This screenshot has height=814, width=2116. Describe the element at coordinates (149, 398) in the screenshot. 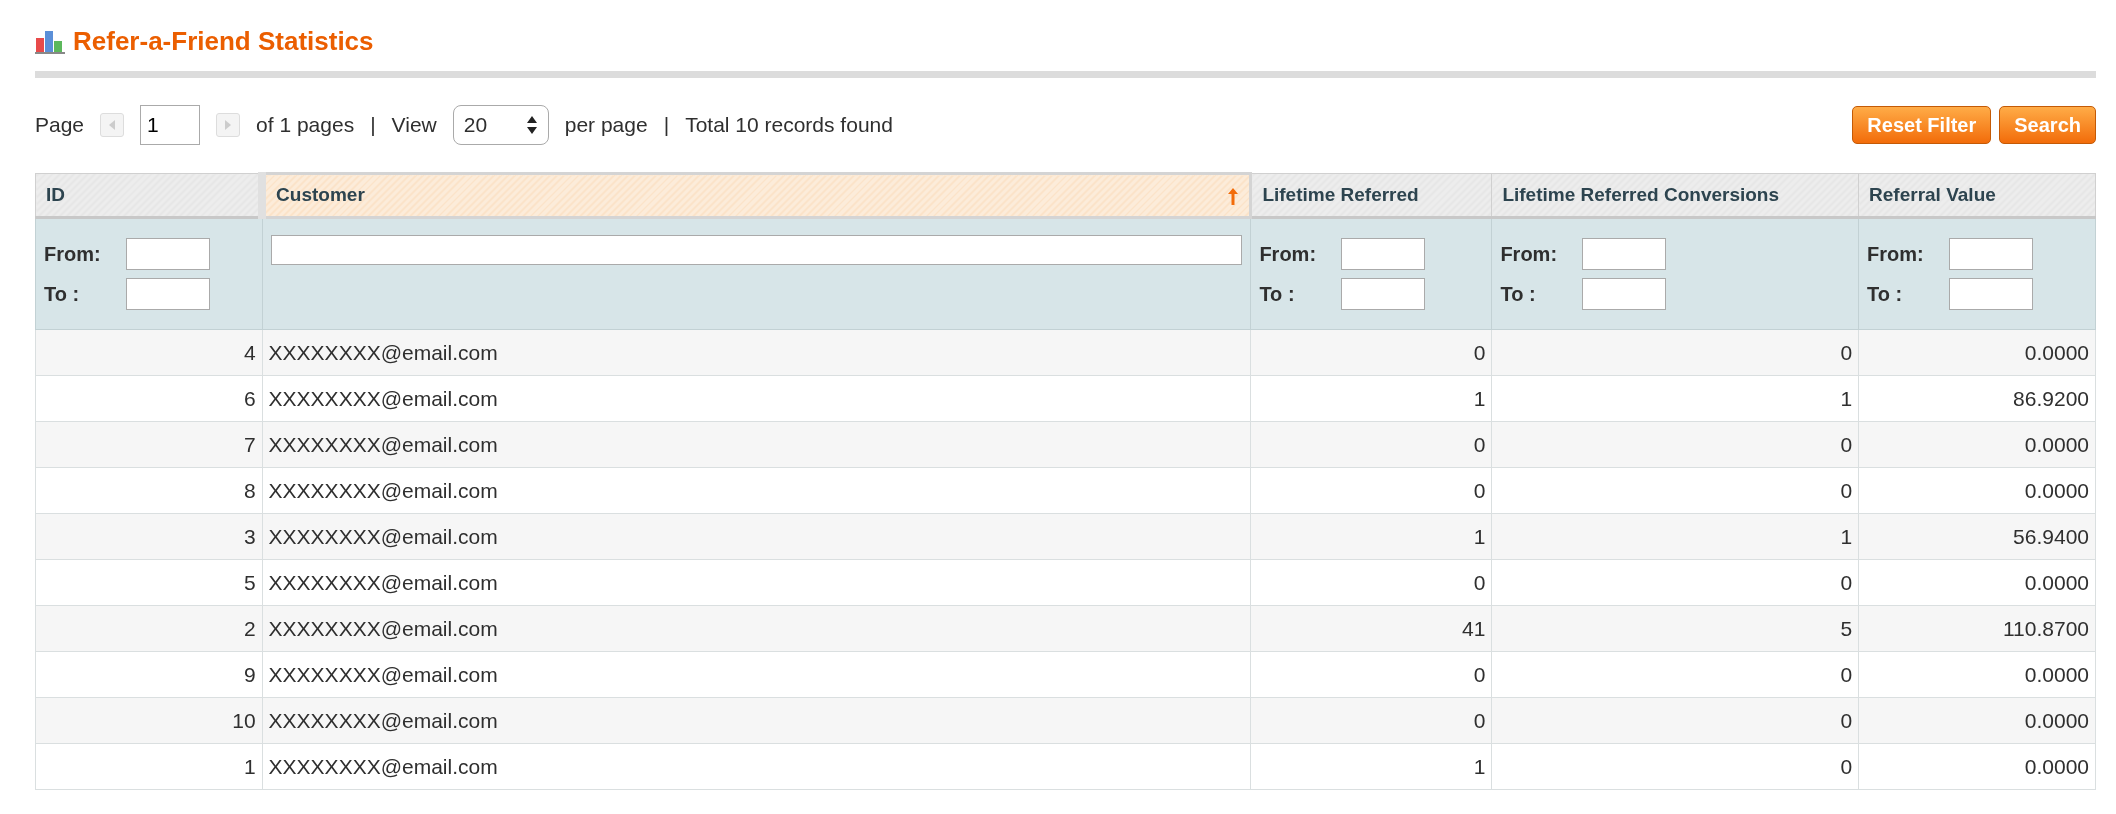

I see `table-cell: 6` at that location.